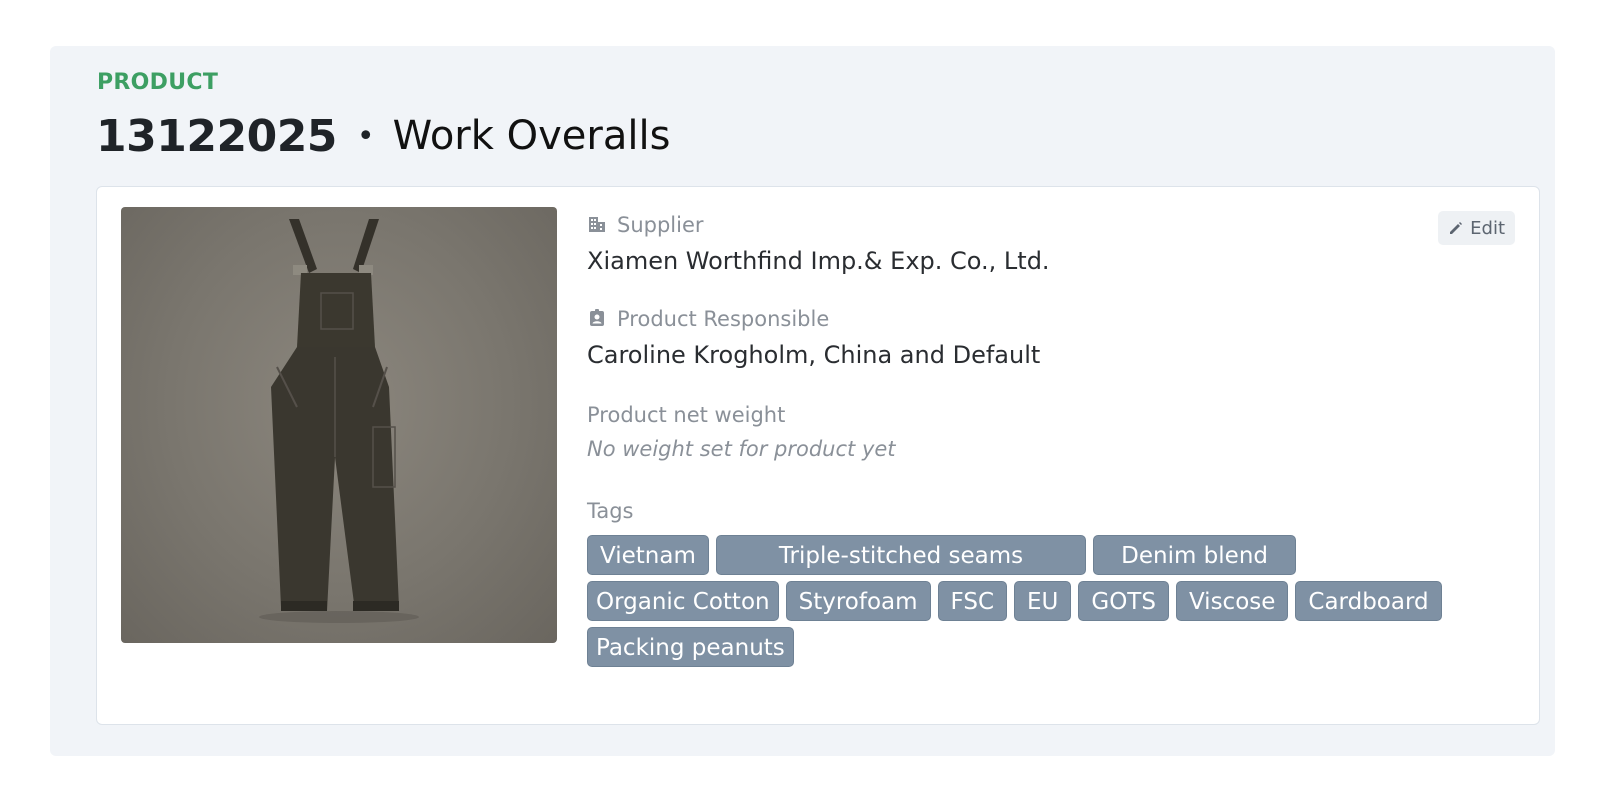 The image size is (1600, 800). What do you see at coordinates (723, 319) in the screenshot?
I see `responsible-label: Product Responsible` at bounding box center [723, 319].